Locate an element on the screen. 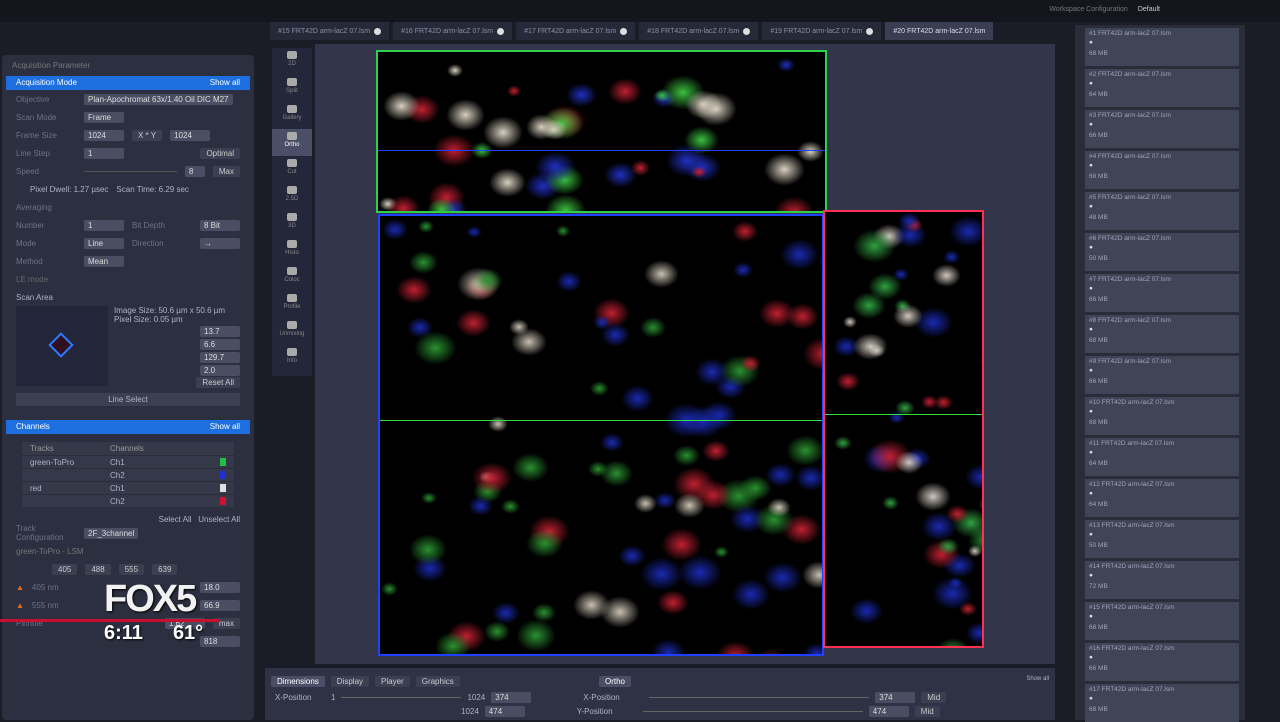 The height and width of the screenshot is (722, 1280). tool-25d: 2.5D is located at coordinates (292, 196).